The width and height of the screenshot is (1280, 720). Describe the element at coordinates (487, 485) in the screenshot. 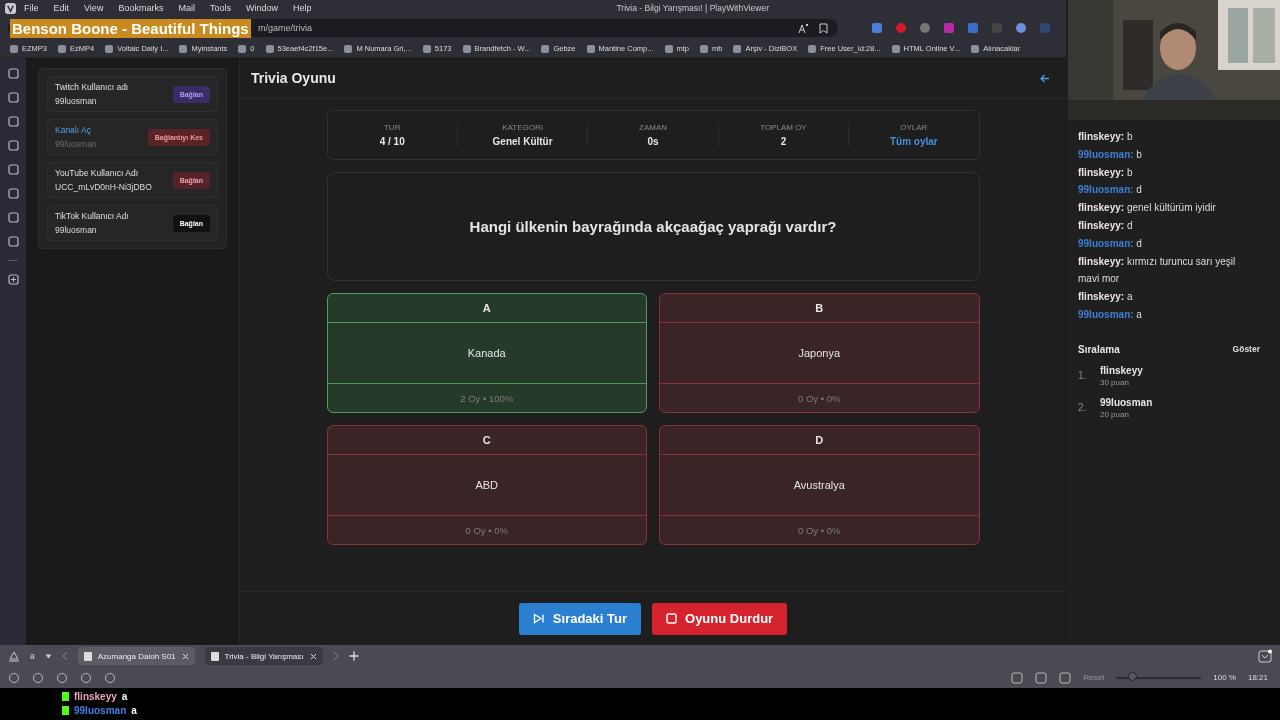

I see `answer-text: ABD` at that location.